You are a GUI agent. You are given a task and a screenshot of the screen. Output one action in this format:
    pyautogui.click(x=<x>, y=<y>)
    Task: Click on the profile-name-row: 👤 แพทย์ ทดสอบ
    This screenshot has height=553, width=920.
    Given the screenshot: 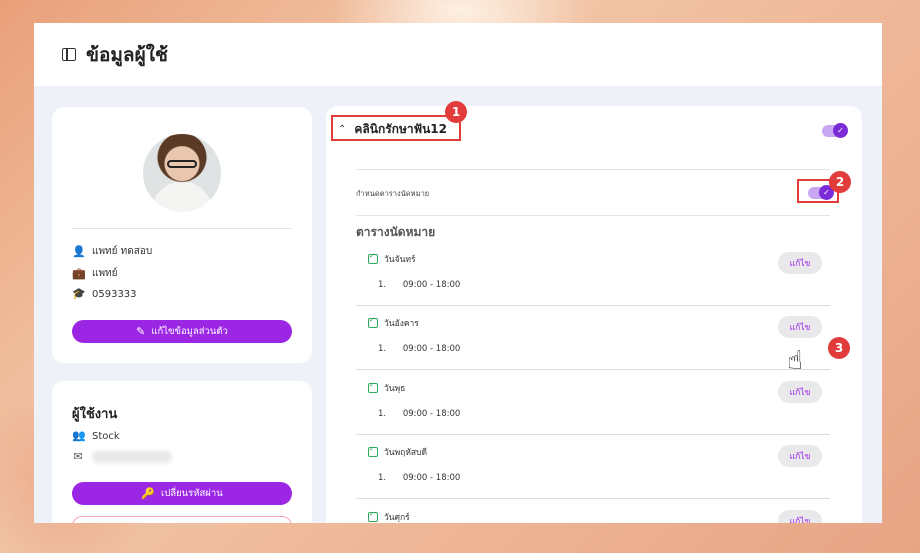 What is the action you would take?
    pyautogui.click(x=112, y=251)
    